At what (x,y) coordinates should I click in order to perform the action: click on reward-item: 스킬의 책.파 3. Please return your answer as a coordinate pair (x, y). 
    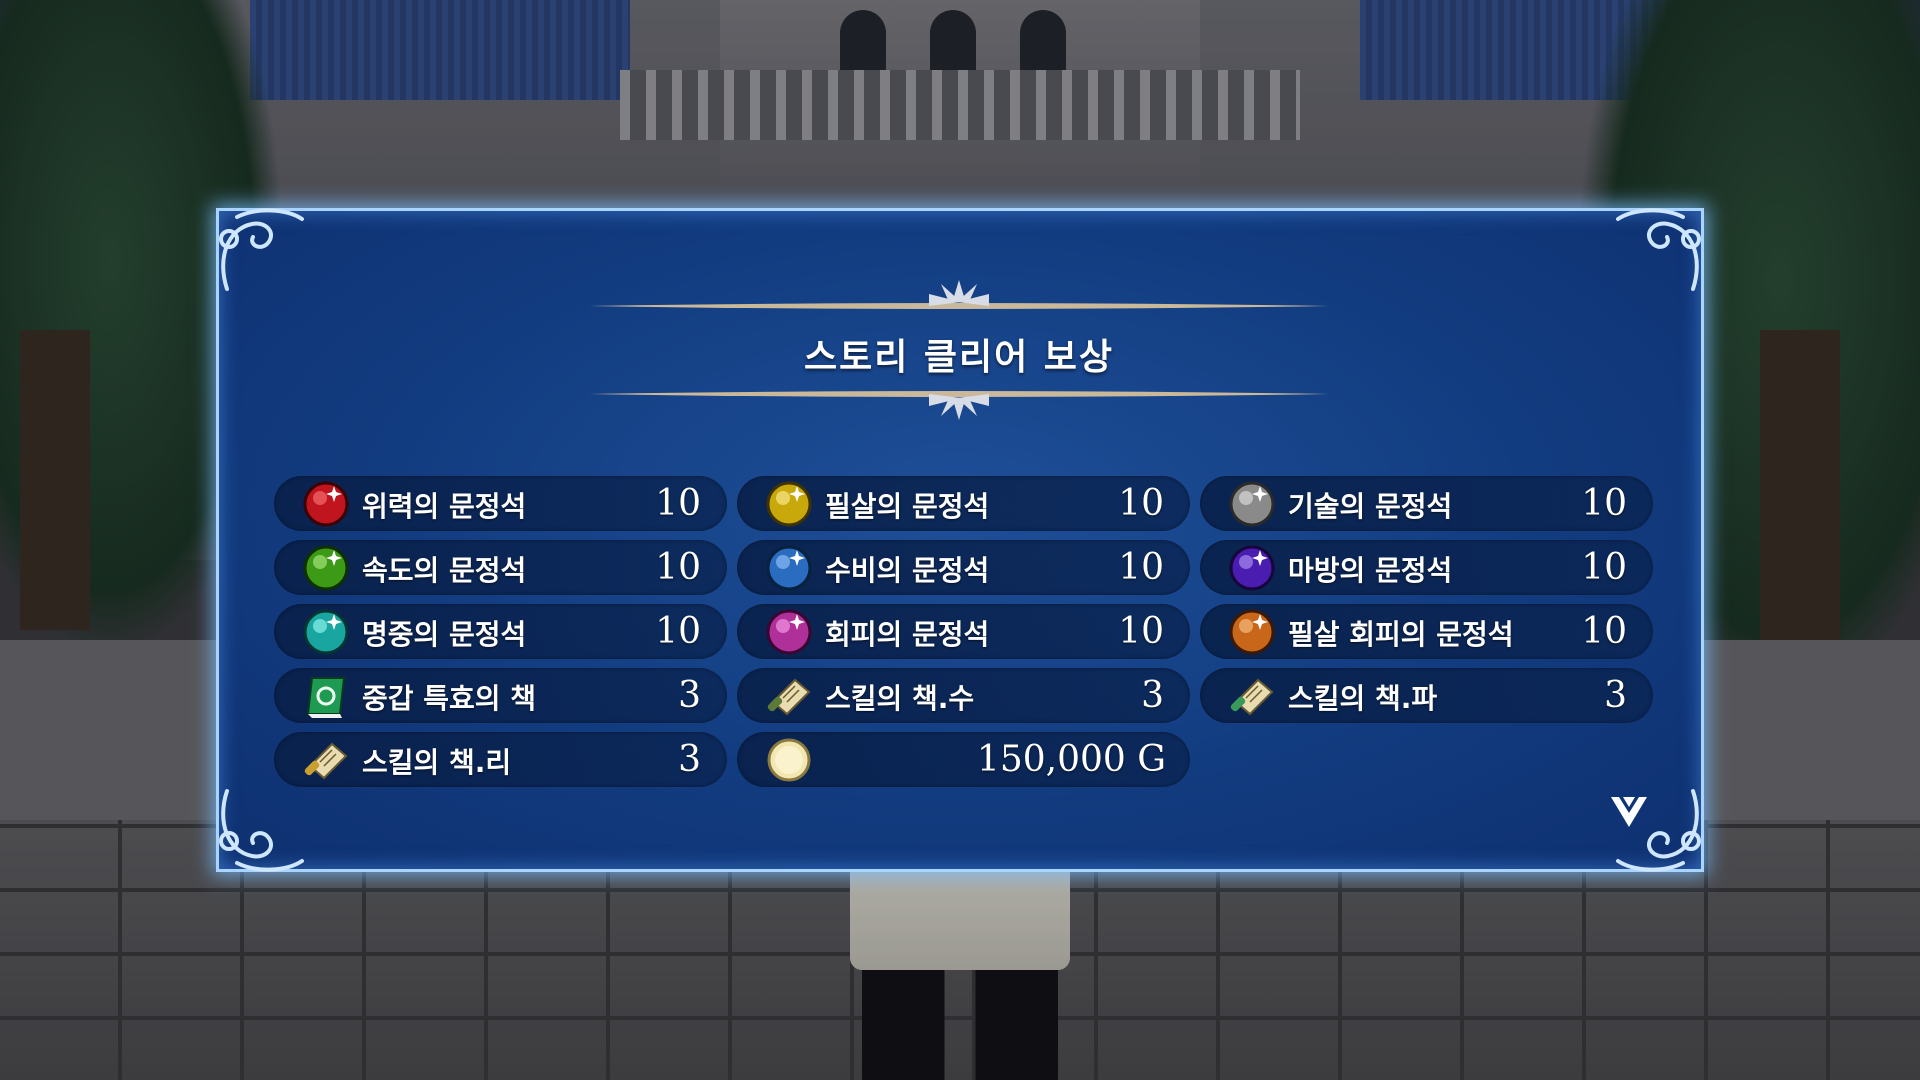
    Looking at the image, I should click on (1426, 695).